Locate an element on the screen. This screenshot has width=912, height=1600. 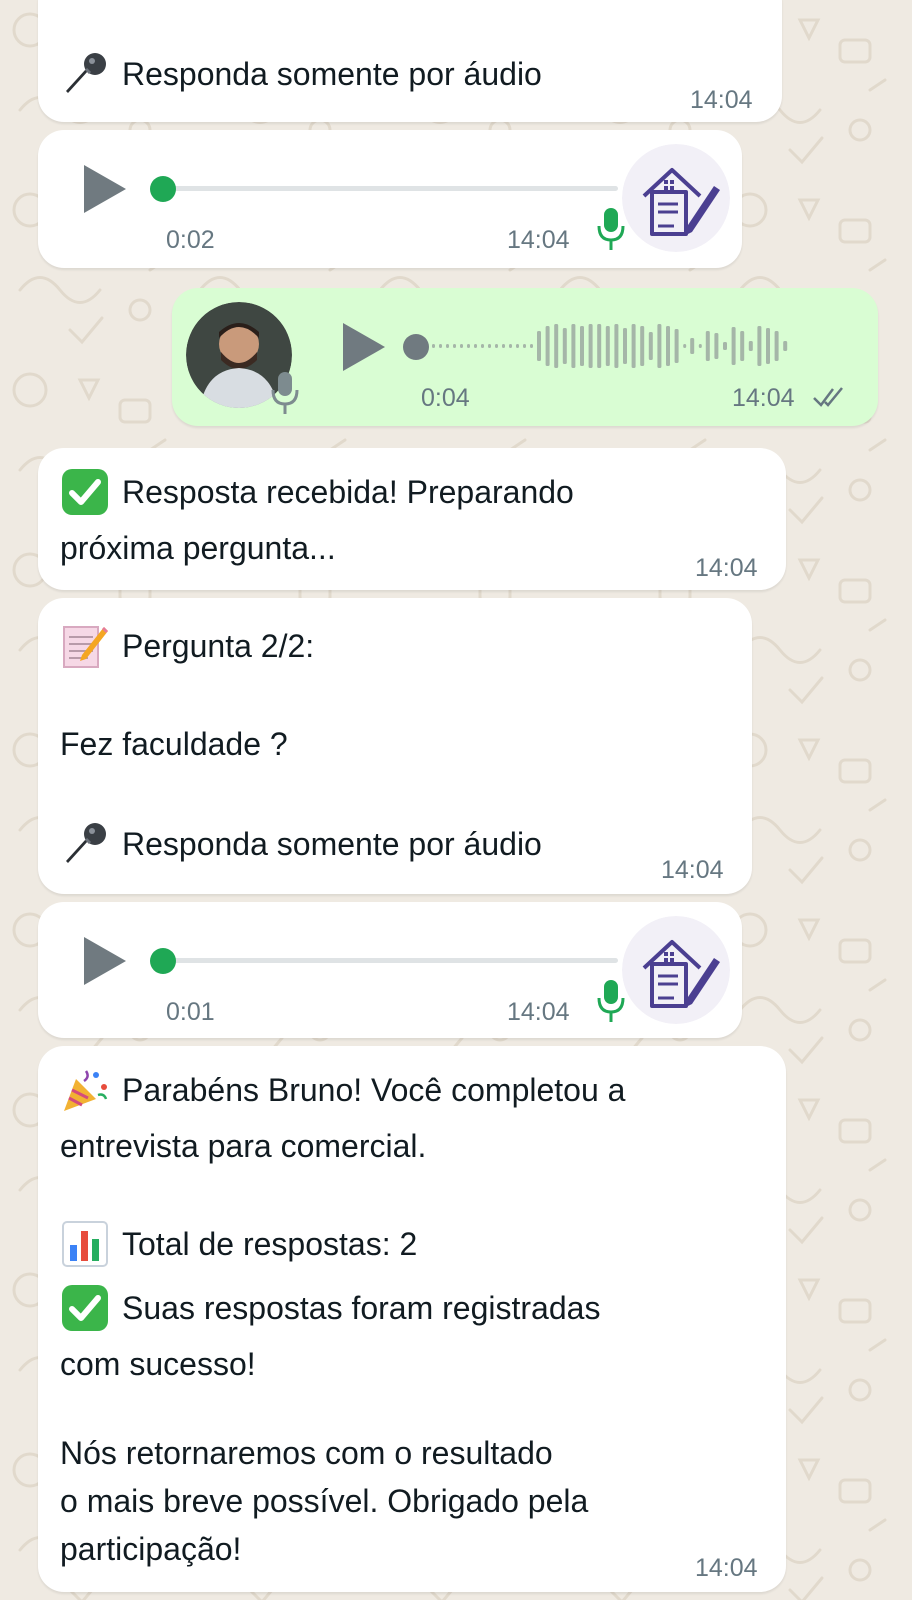
message-line: Suas respostas foram registradas is located at coordinates (330, 1308).